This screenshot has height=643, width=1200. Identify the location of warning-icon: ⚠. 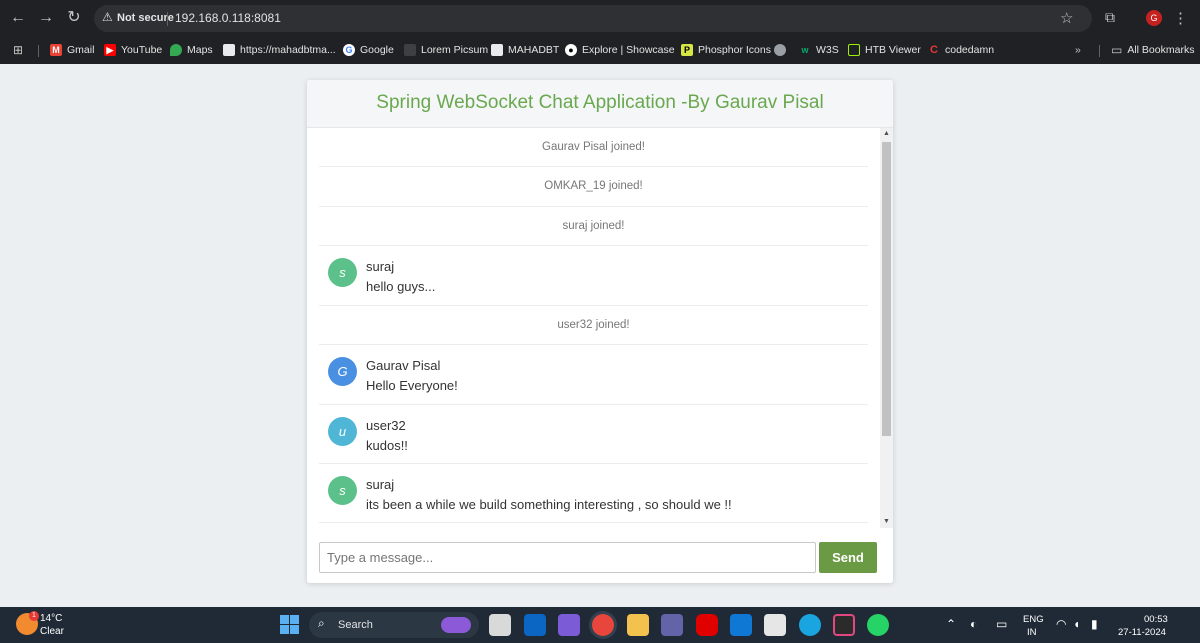
(107, 17).